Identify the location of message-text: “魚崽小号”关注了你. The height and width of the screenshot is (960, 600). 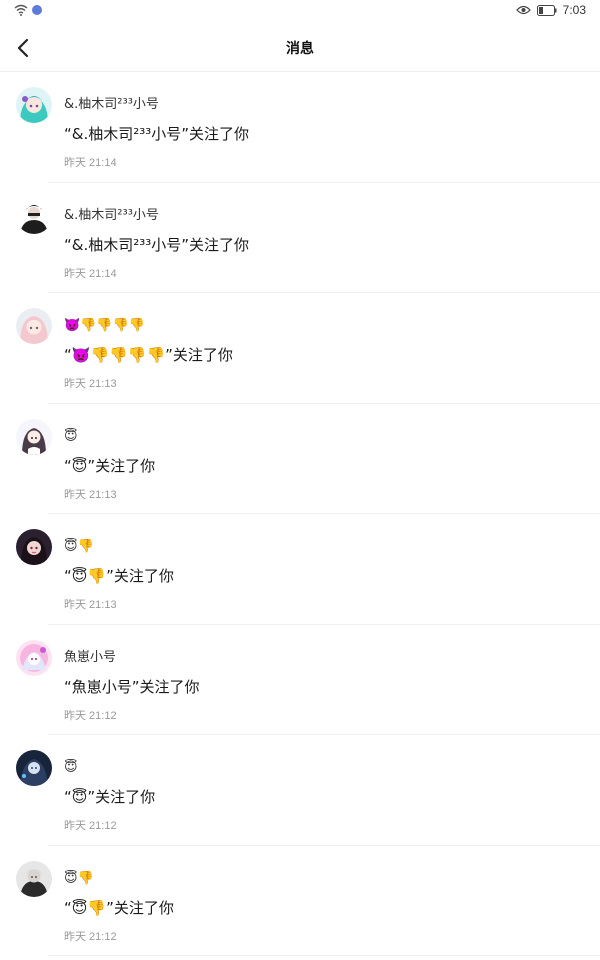
(132, 686).